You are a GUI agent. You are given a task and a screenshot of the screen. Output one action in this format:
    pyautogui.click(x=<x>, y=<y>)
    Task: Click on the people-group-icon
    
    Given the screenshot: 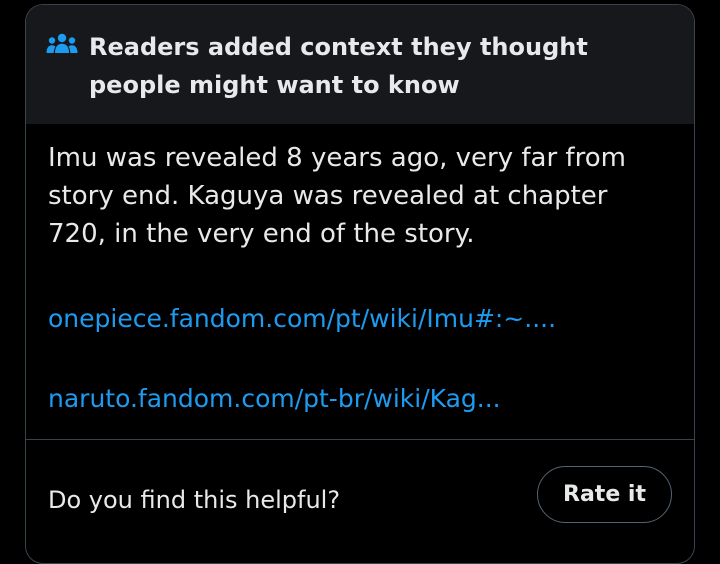 What is the action you would take?
    pyautogui.click(x=62, y=45)
    